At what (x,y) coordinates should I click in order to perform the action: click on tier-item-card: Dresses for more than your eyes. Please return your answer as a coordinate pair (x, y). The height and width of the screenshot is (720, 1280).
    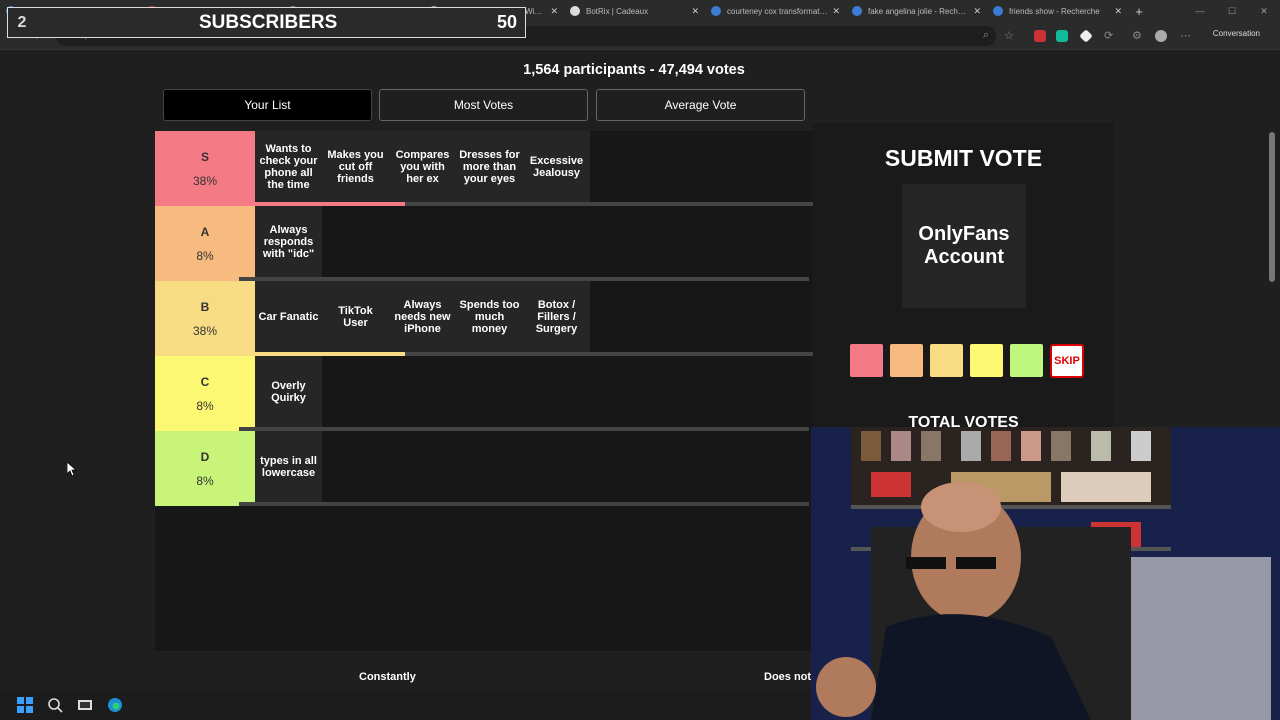
    Looking at the image, I should click on (489, 167).